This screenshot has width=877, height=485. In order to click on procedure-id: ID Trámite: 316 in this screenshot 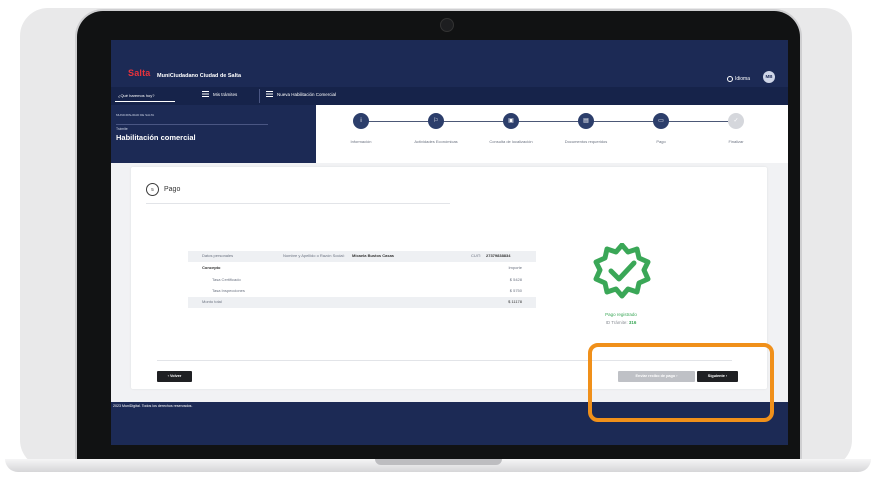, I will do `click(621, 322)`.